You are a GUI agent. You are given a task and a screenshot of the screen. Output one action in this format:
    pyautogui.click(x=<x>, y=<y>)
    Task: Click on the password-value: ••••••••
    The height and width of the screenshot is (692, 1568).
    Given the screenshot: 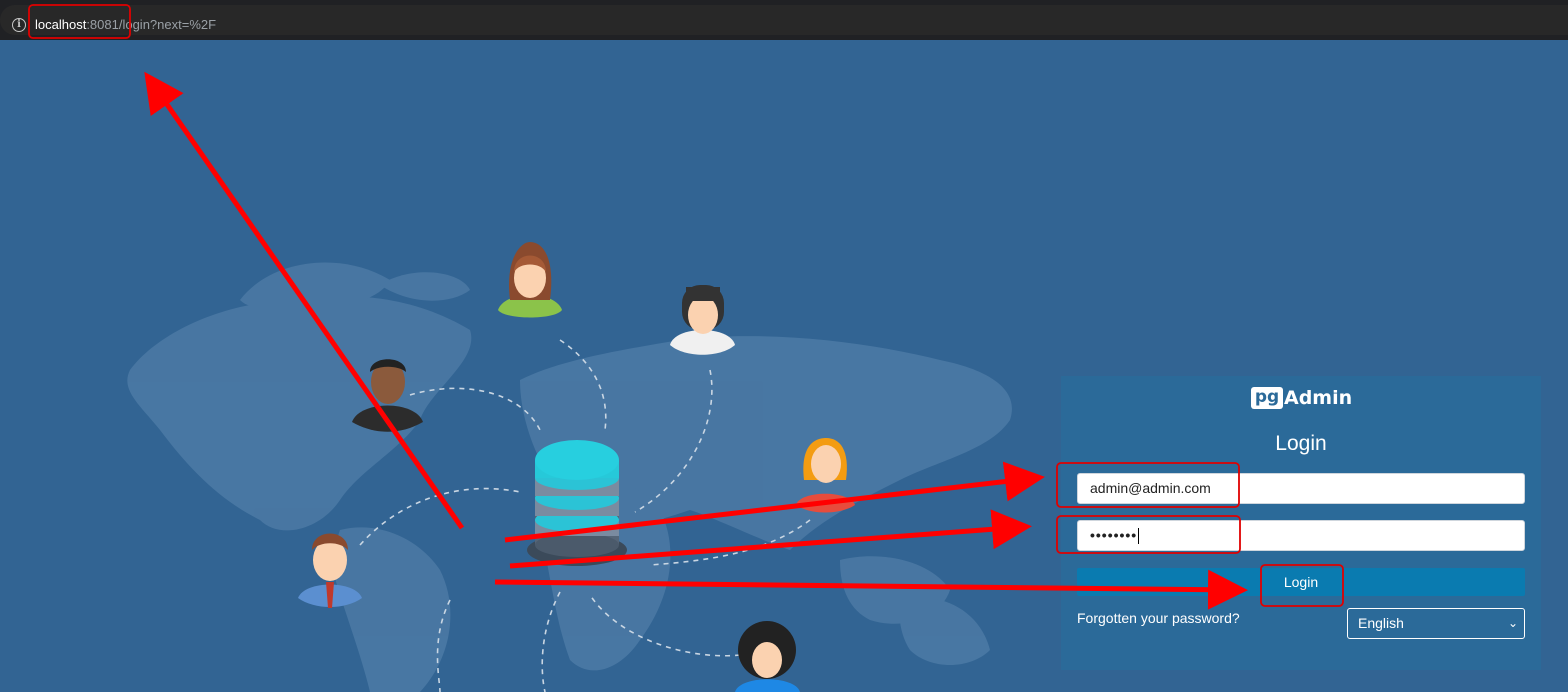 What is the action you would take?
    pyautogui.click(x=1114, y=535)
    